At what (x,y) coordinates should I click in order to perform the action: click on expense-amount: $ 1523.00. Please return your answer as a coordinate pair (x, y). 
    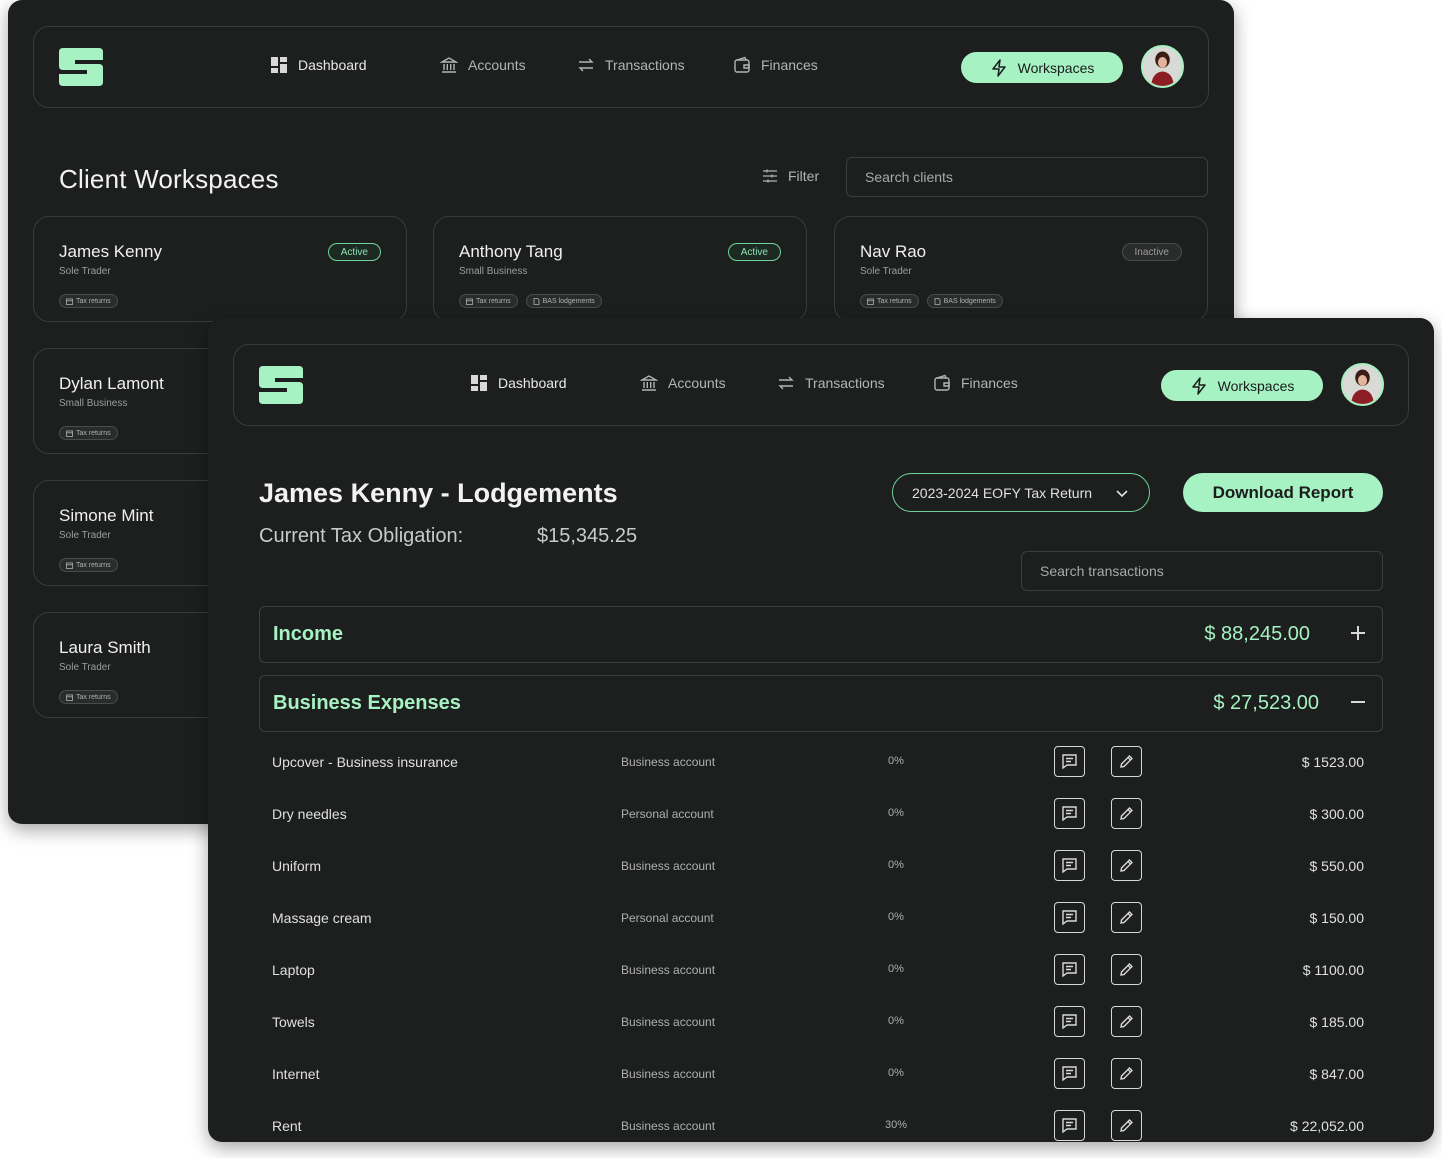
    Looking at the image, I should click on (1332, 762).